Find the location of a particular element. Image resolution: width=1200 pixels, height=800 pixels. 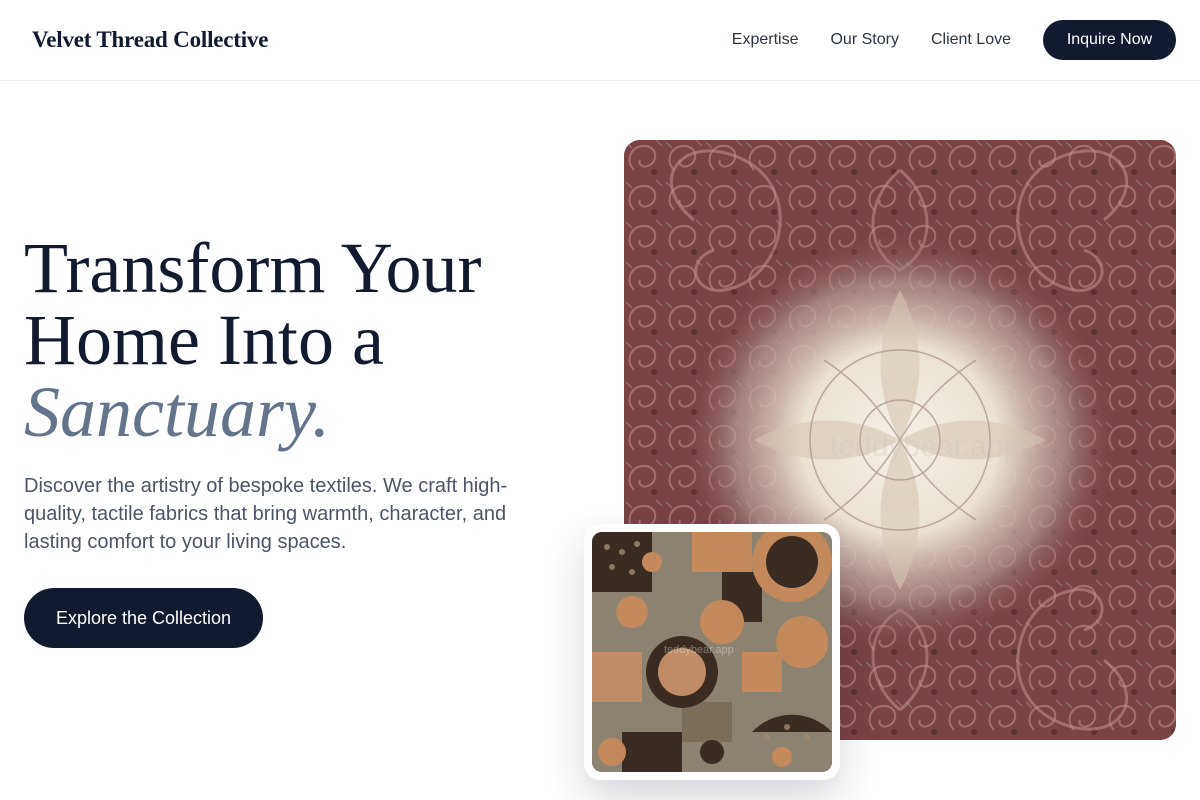

explore-collection-button: Explore the Collection is located at coordinates (143, 618).